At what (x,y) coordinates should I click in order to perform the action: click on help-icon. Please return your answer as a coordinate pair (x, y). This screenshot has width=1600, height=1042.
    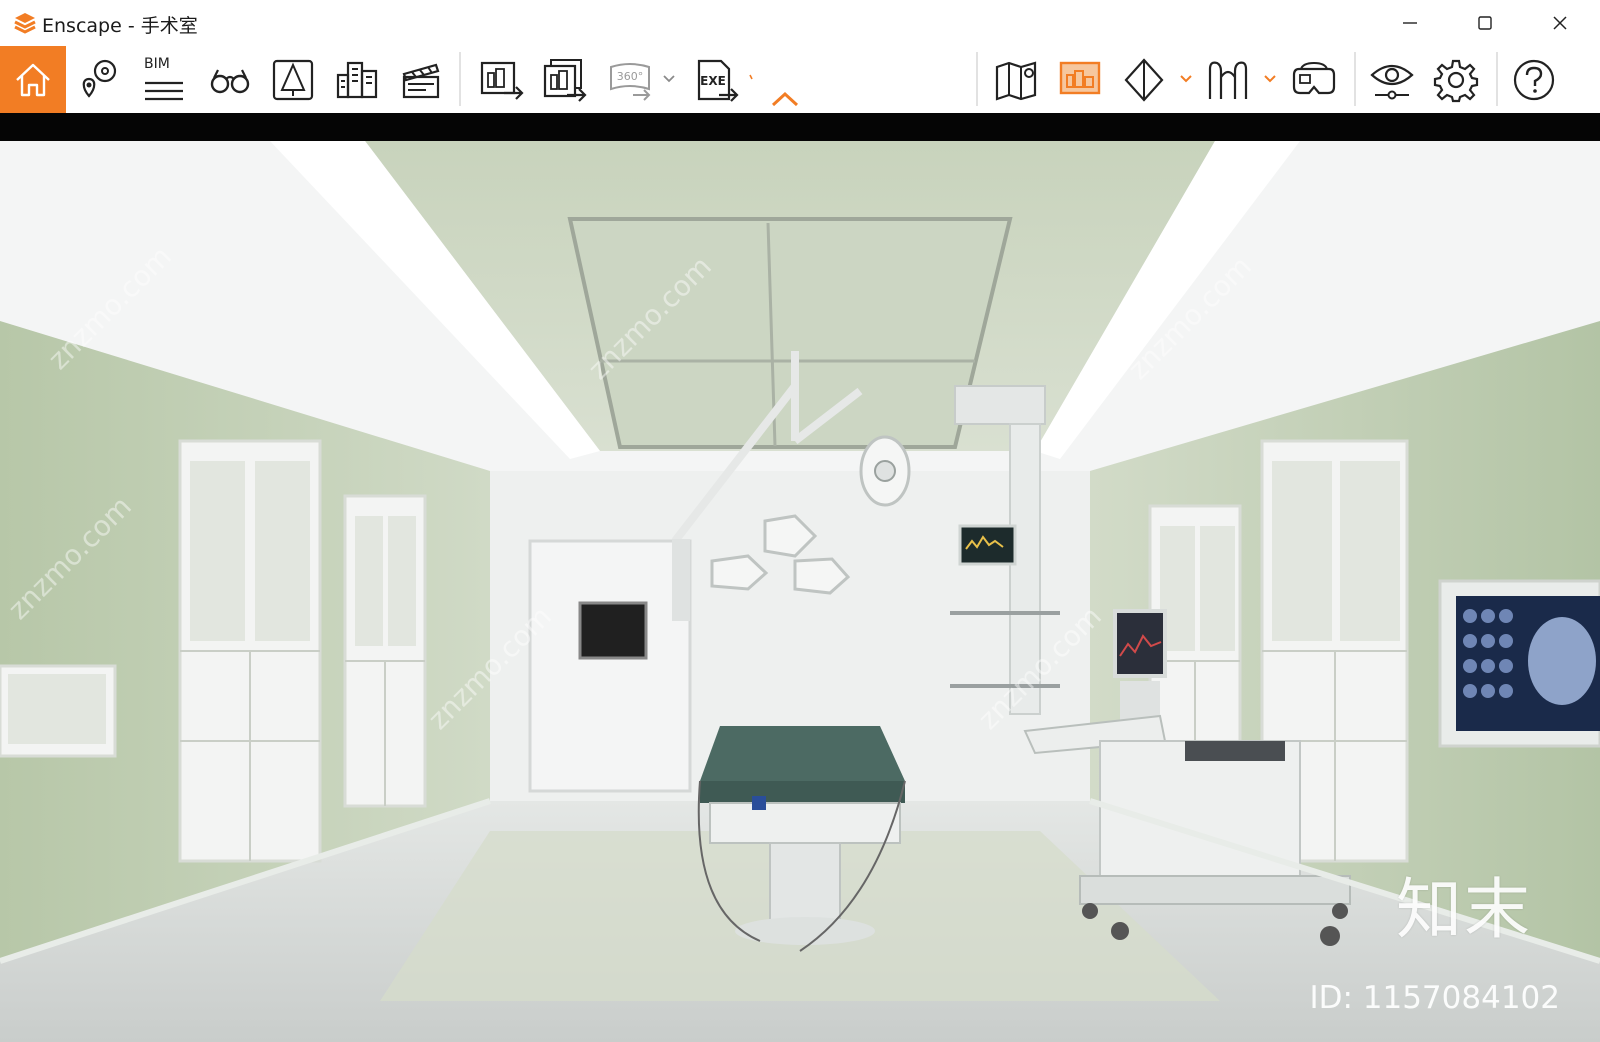
    Looking at the image, I should click on (1534, 79).